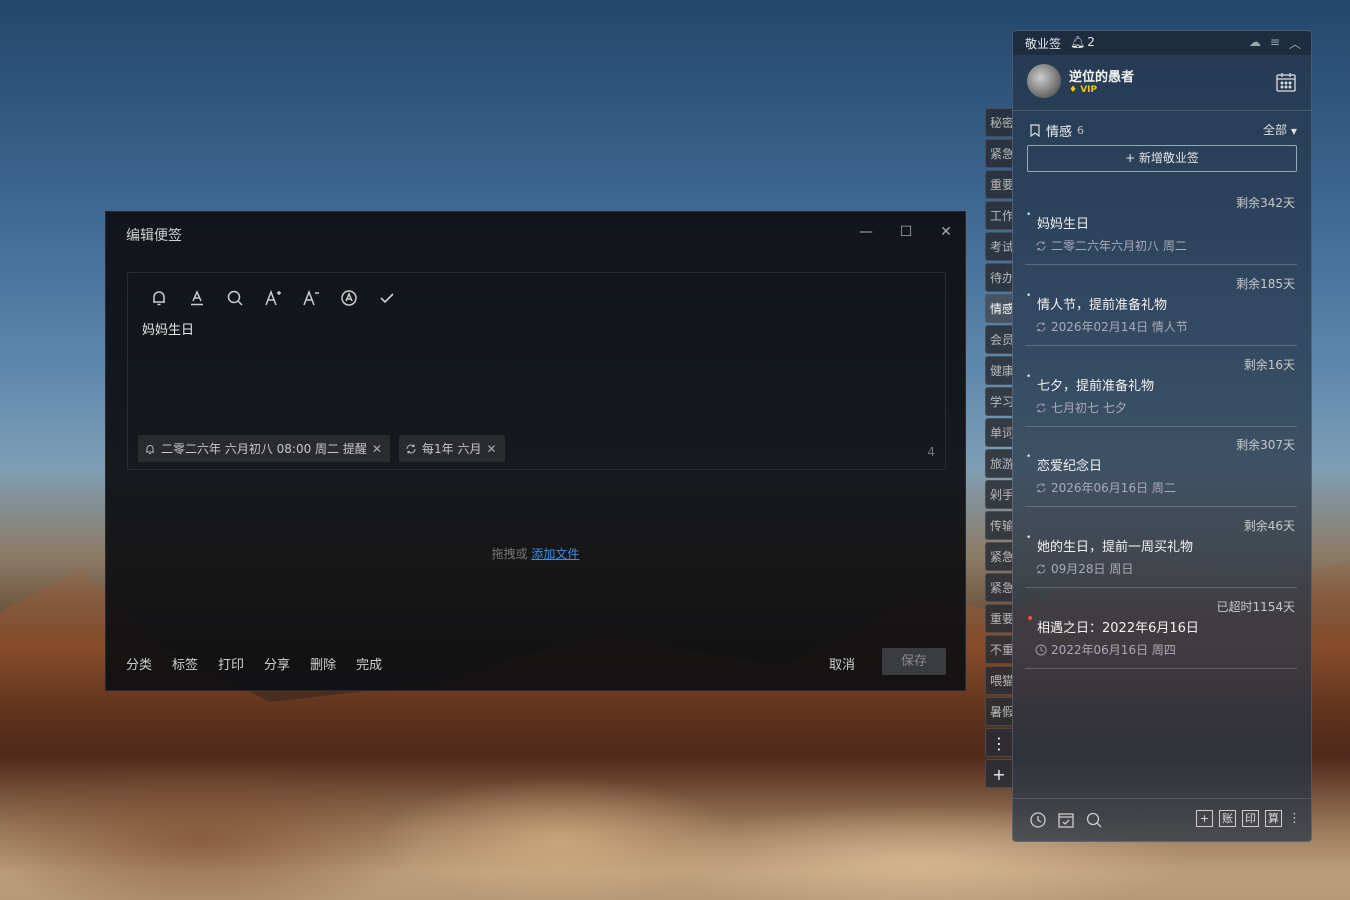  I want to click on file-drop-zone: 拖拽或 添加文件, so click(535, 553).